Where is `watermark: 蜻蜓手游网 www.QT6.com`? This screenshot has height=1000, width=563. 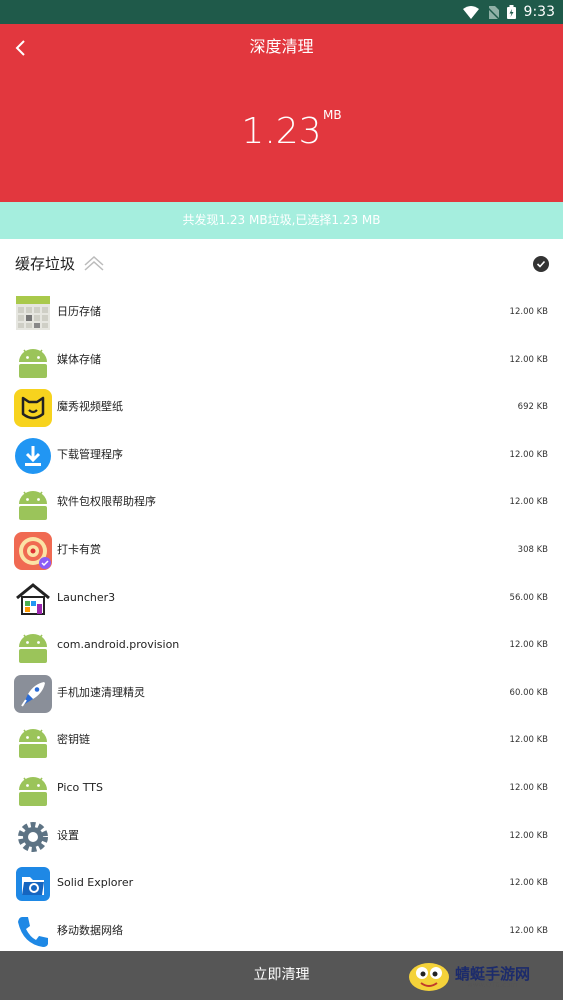
watermark: 蜻蜓手游网 www.QT6.com is located at coordinates (481, 976).